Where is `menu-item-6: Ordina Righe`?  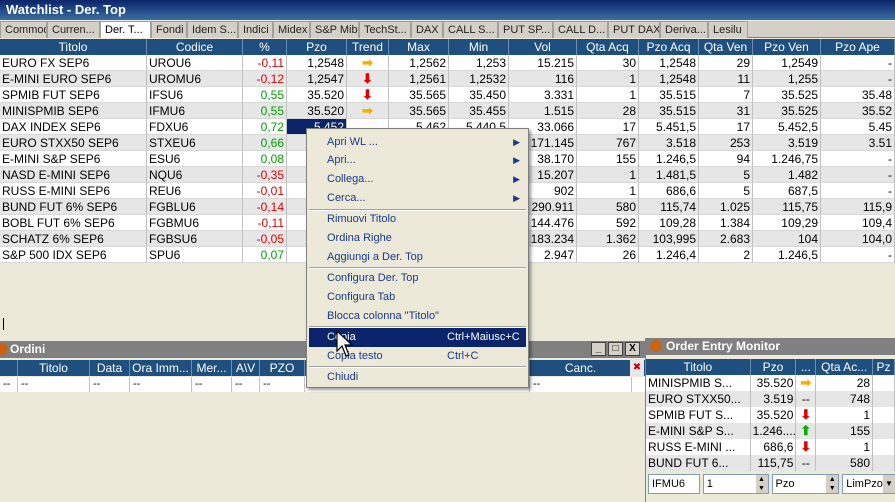
menu-item-6: Ordina Righe is located at coordinates (417, 238).